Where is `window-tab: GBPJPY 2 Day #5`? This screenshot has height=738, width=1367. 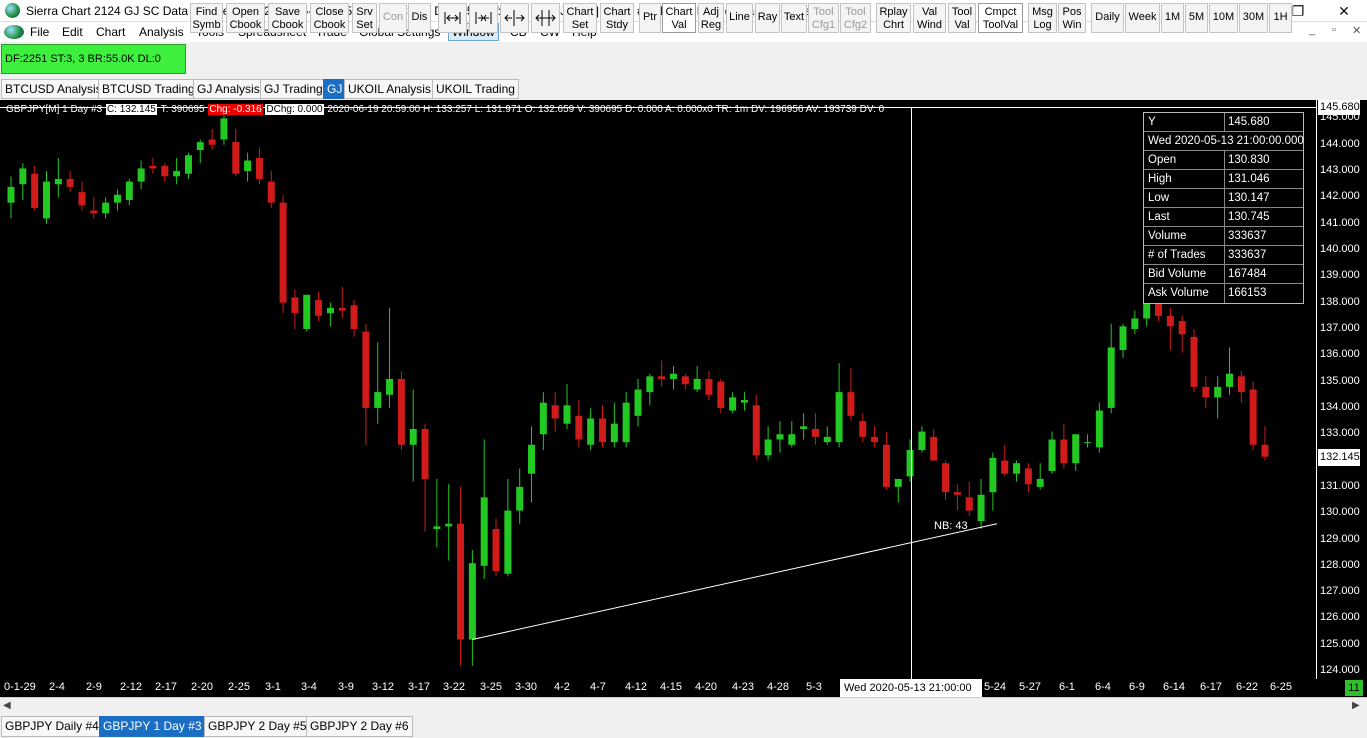 window-tab: GBPJPY 2 Day #5 is located at coordinates (257, 726).